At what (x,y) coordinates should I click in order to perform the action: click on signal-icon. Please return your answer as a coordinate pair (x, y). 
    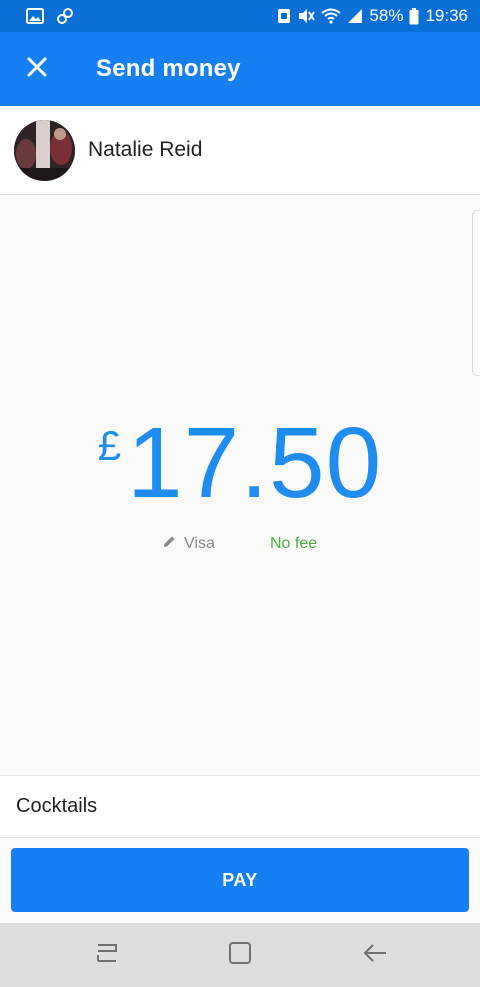
    Looking at the image, I should click on (355, 16).